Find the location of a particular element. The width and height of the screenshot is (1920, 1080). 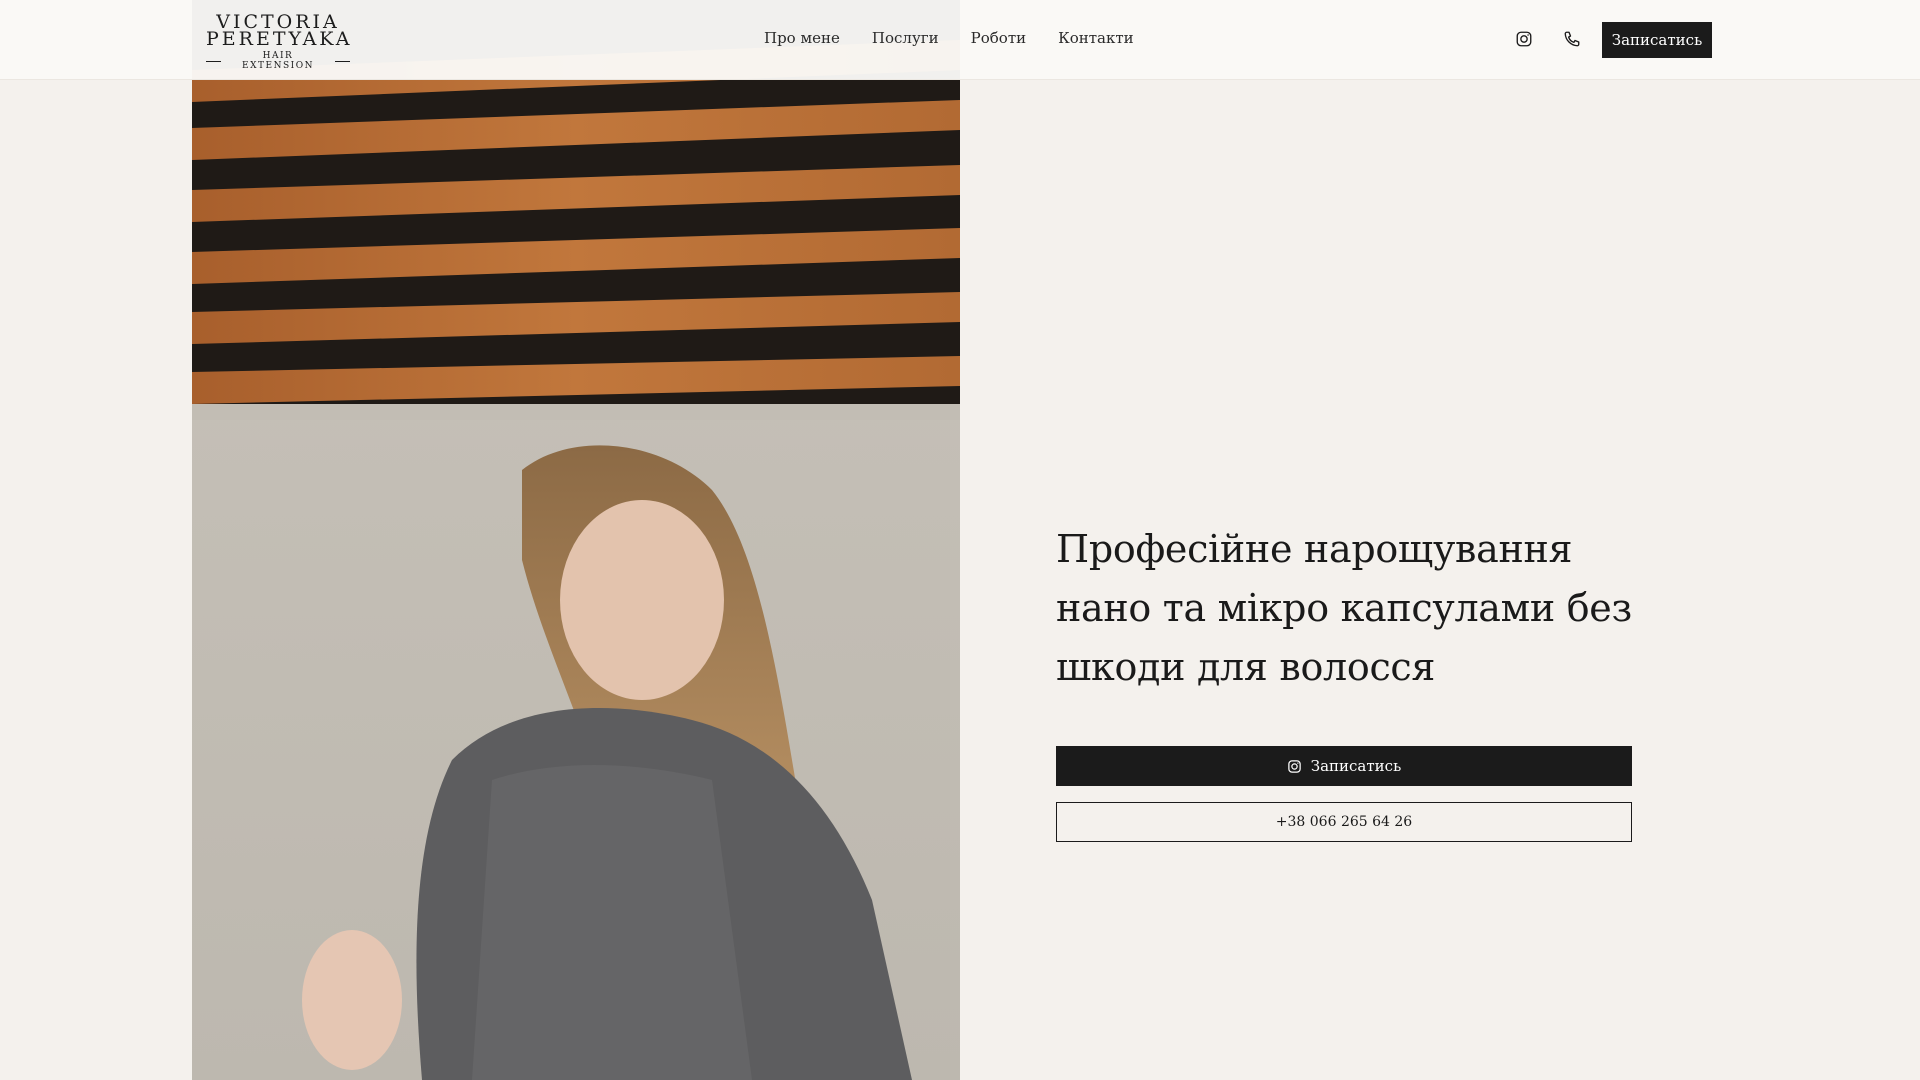

logo-tagline: HAIR EXTENSION is located at coordinates (278, 61).